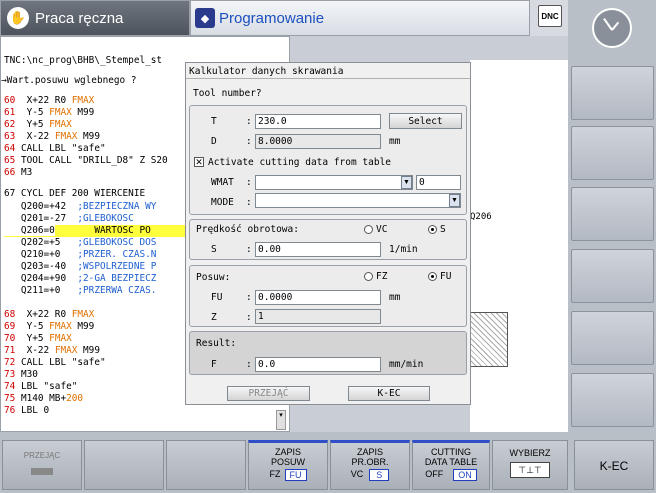 The image size is (656, 493). I want to click on speed-title: Prędkość obrotowa:, so click(247, 229).